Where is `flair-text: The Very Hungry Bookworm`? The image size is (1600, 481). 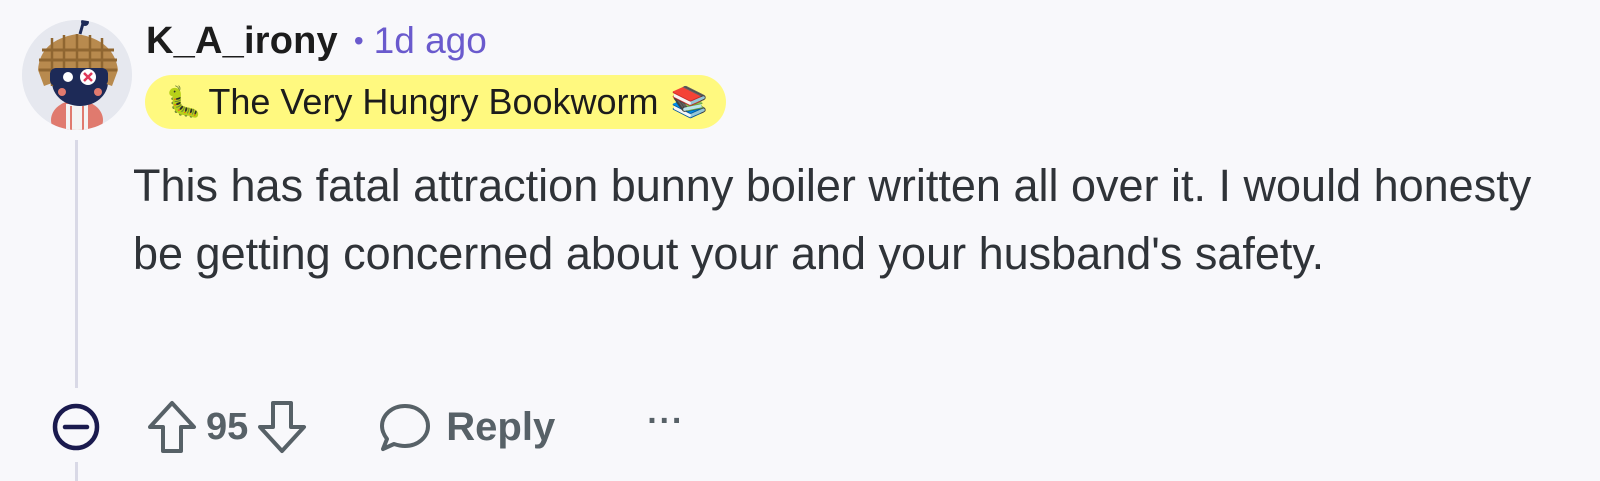 flair-text: The Very Hungry Bookworm is located at coordinates (433, 101).